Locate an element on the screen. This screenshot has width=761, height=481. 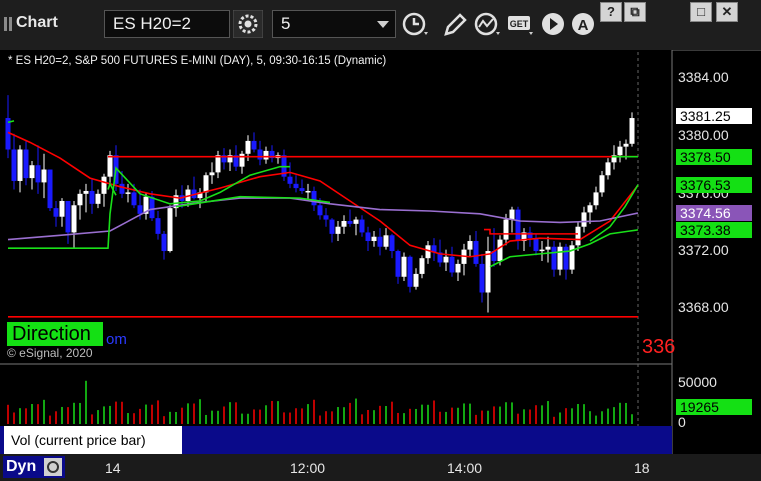
interval-input: 5 is located at coordinates (334, 24).